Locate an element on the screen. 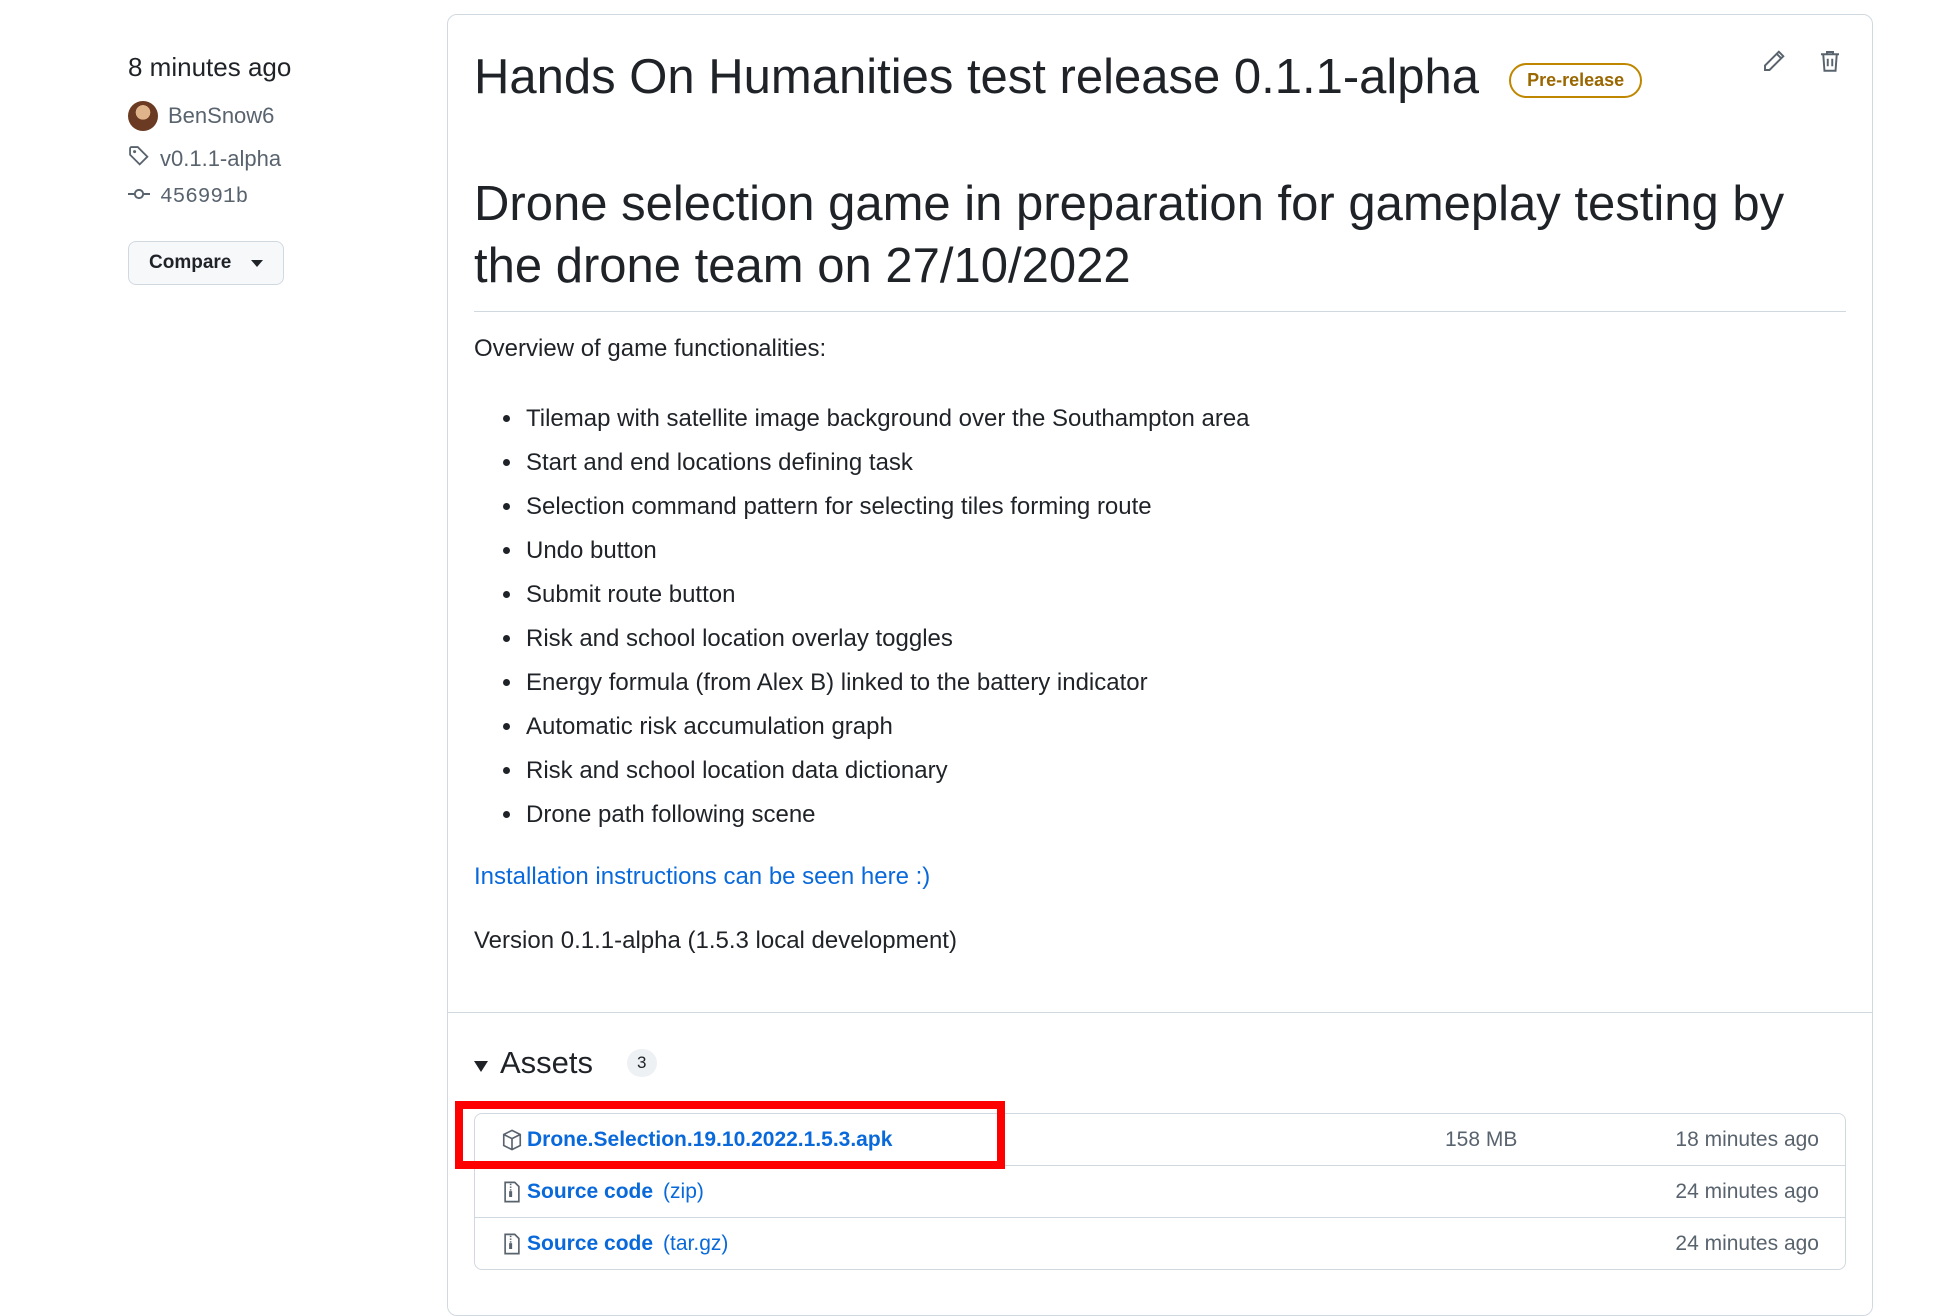 Image resolution: width=1936 pixels, height=1316 pixels. delete-button is located at coordinates (1830, 61).